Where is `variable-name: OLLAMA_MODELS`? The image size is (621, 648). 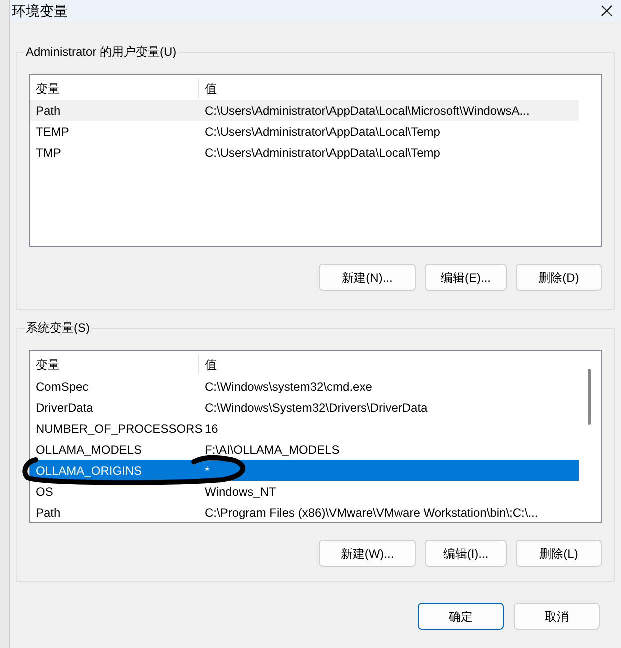
variable-name: OLLAMA_MODELS is located at coordinates (89, 450).